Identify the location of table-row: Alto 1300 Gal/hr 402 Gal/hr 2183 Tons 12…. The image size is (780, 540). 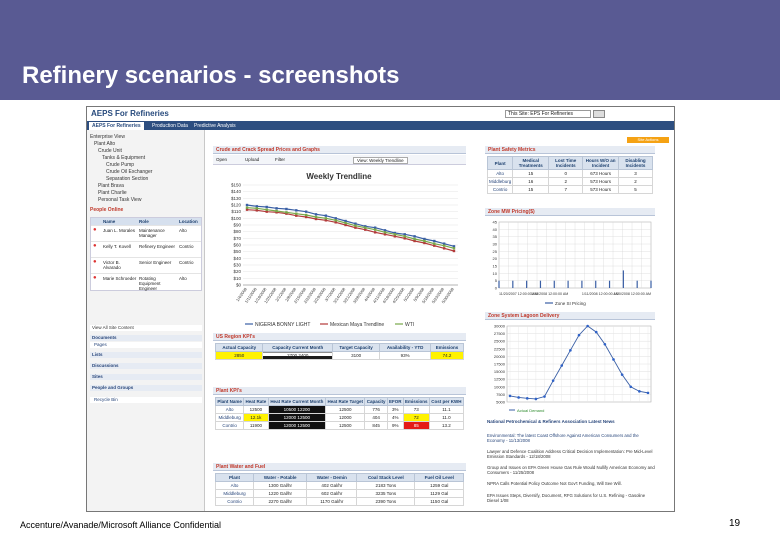
(339, 485).